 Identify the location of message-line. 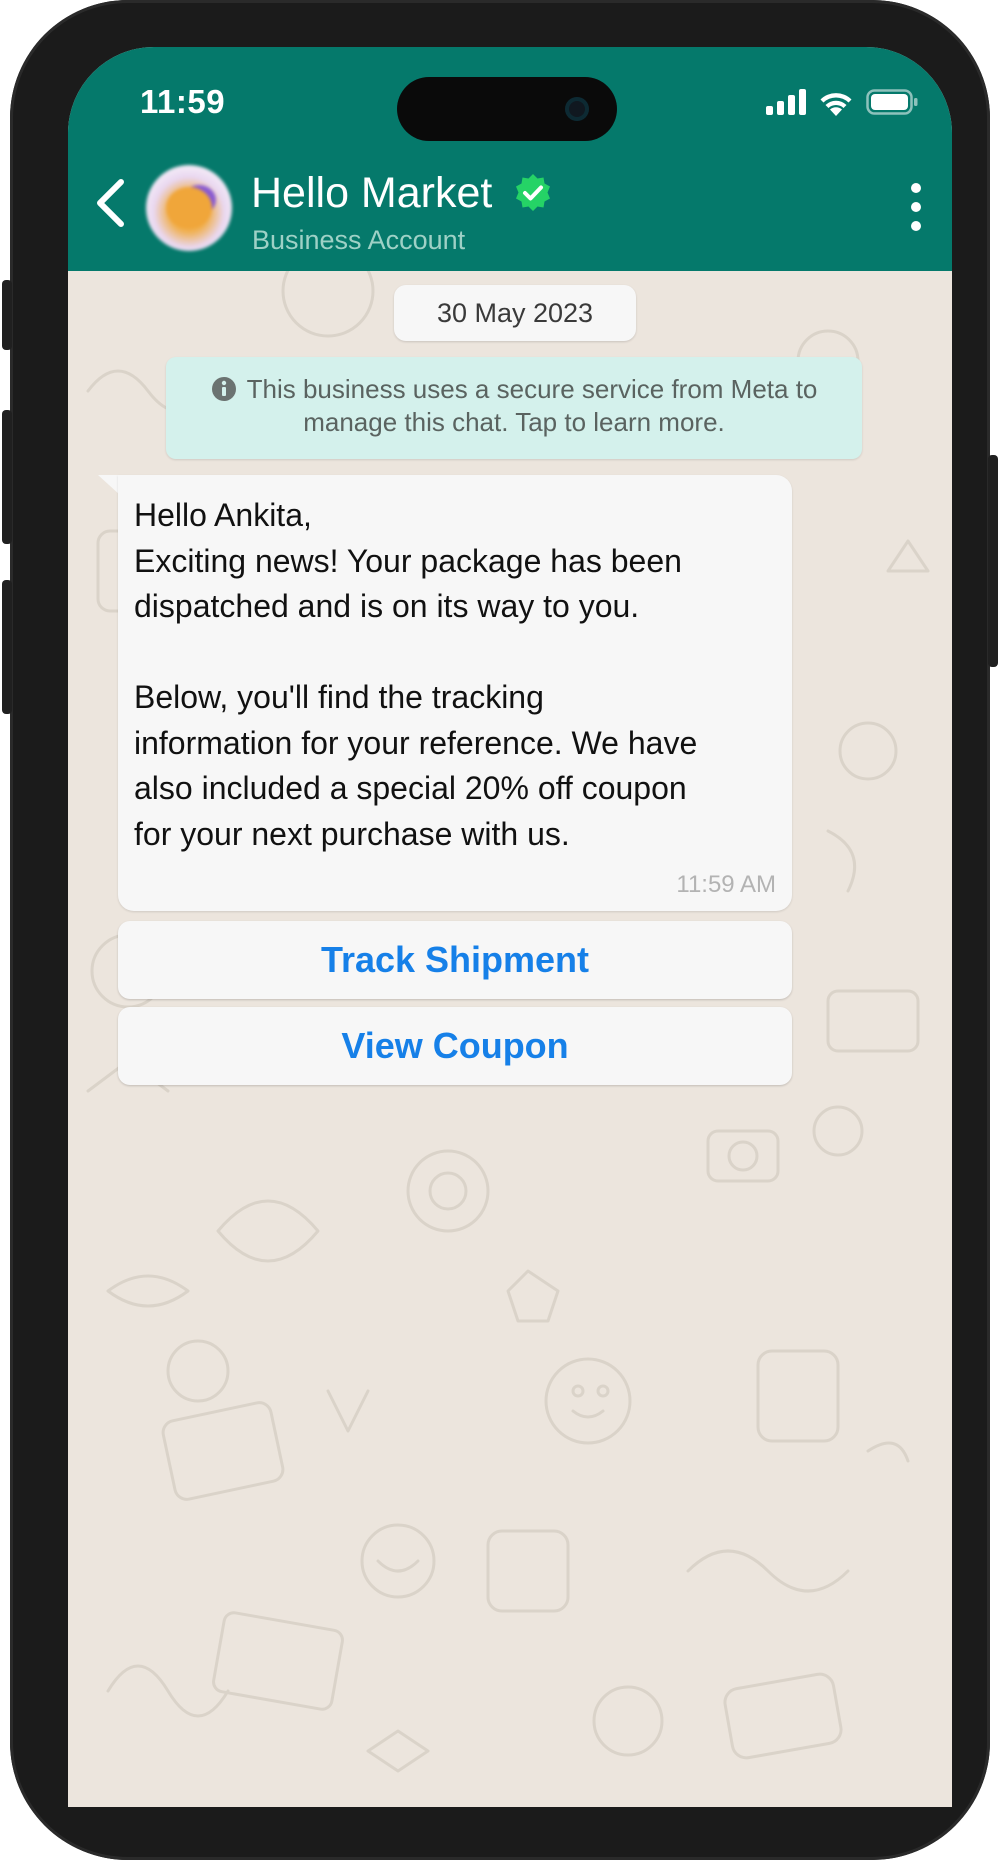
(455, 653).